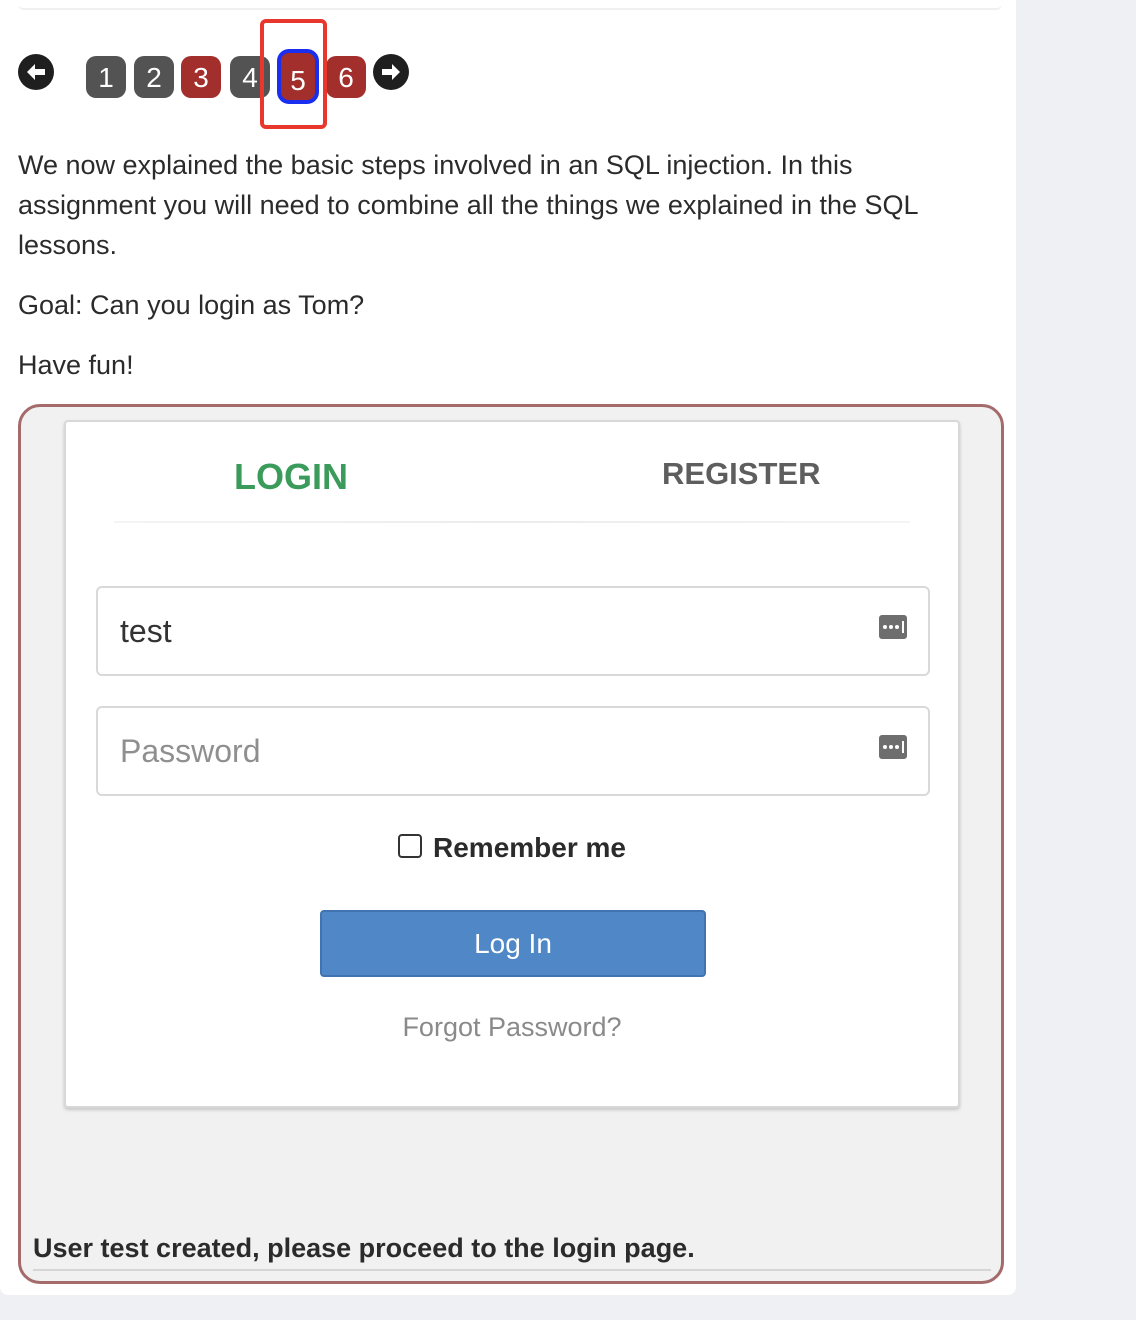  I want to click on feedback-divider, so click(512, 1270).